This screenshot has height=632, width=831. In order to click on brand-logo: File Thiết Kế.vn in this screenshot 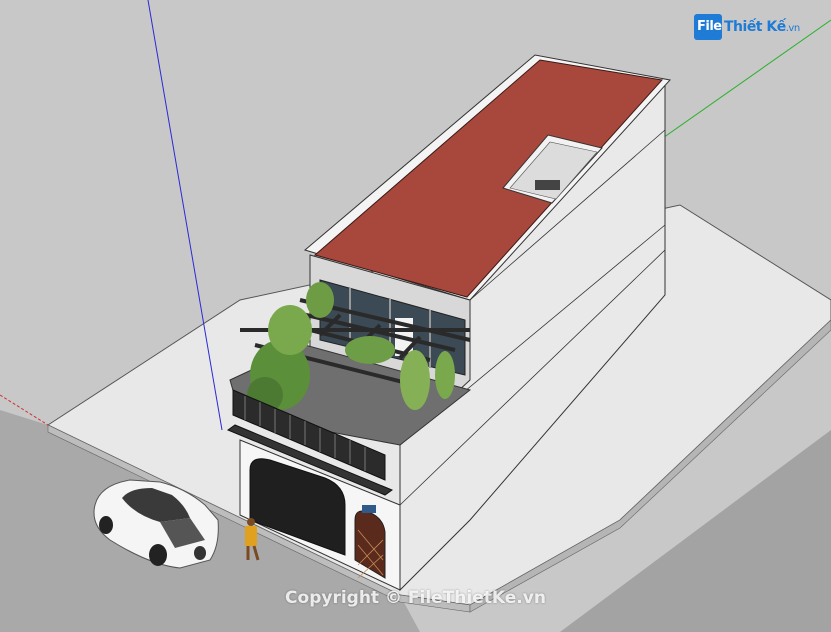, I will do `click(759, 27)`.